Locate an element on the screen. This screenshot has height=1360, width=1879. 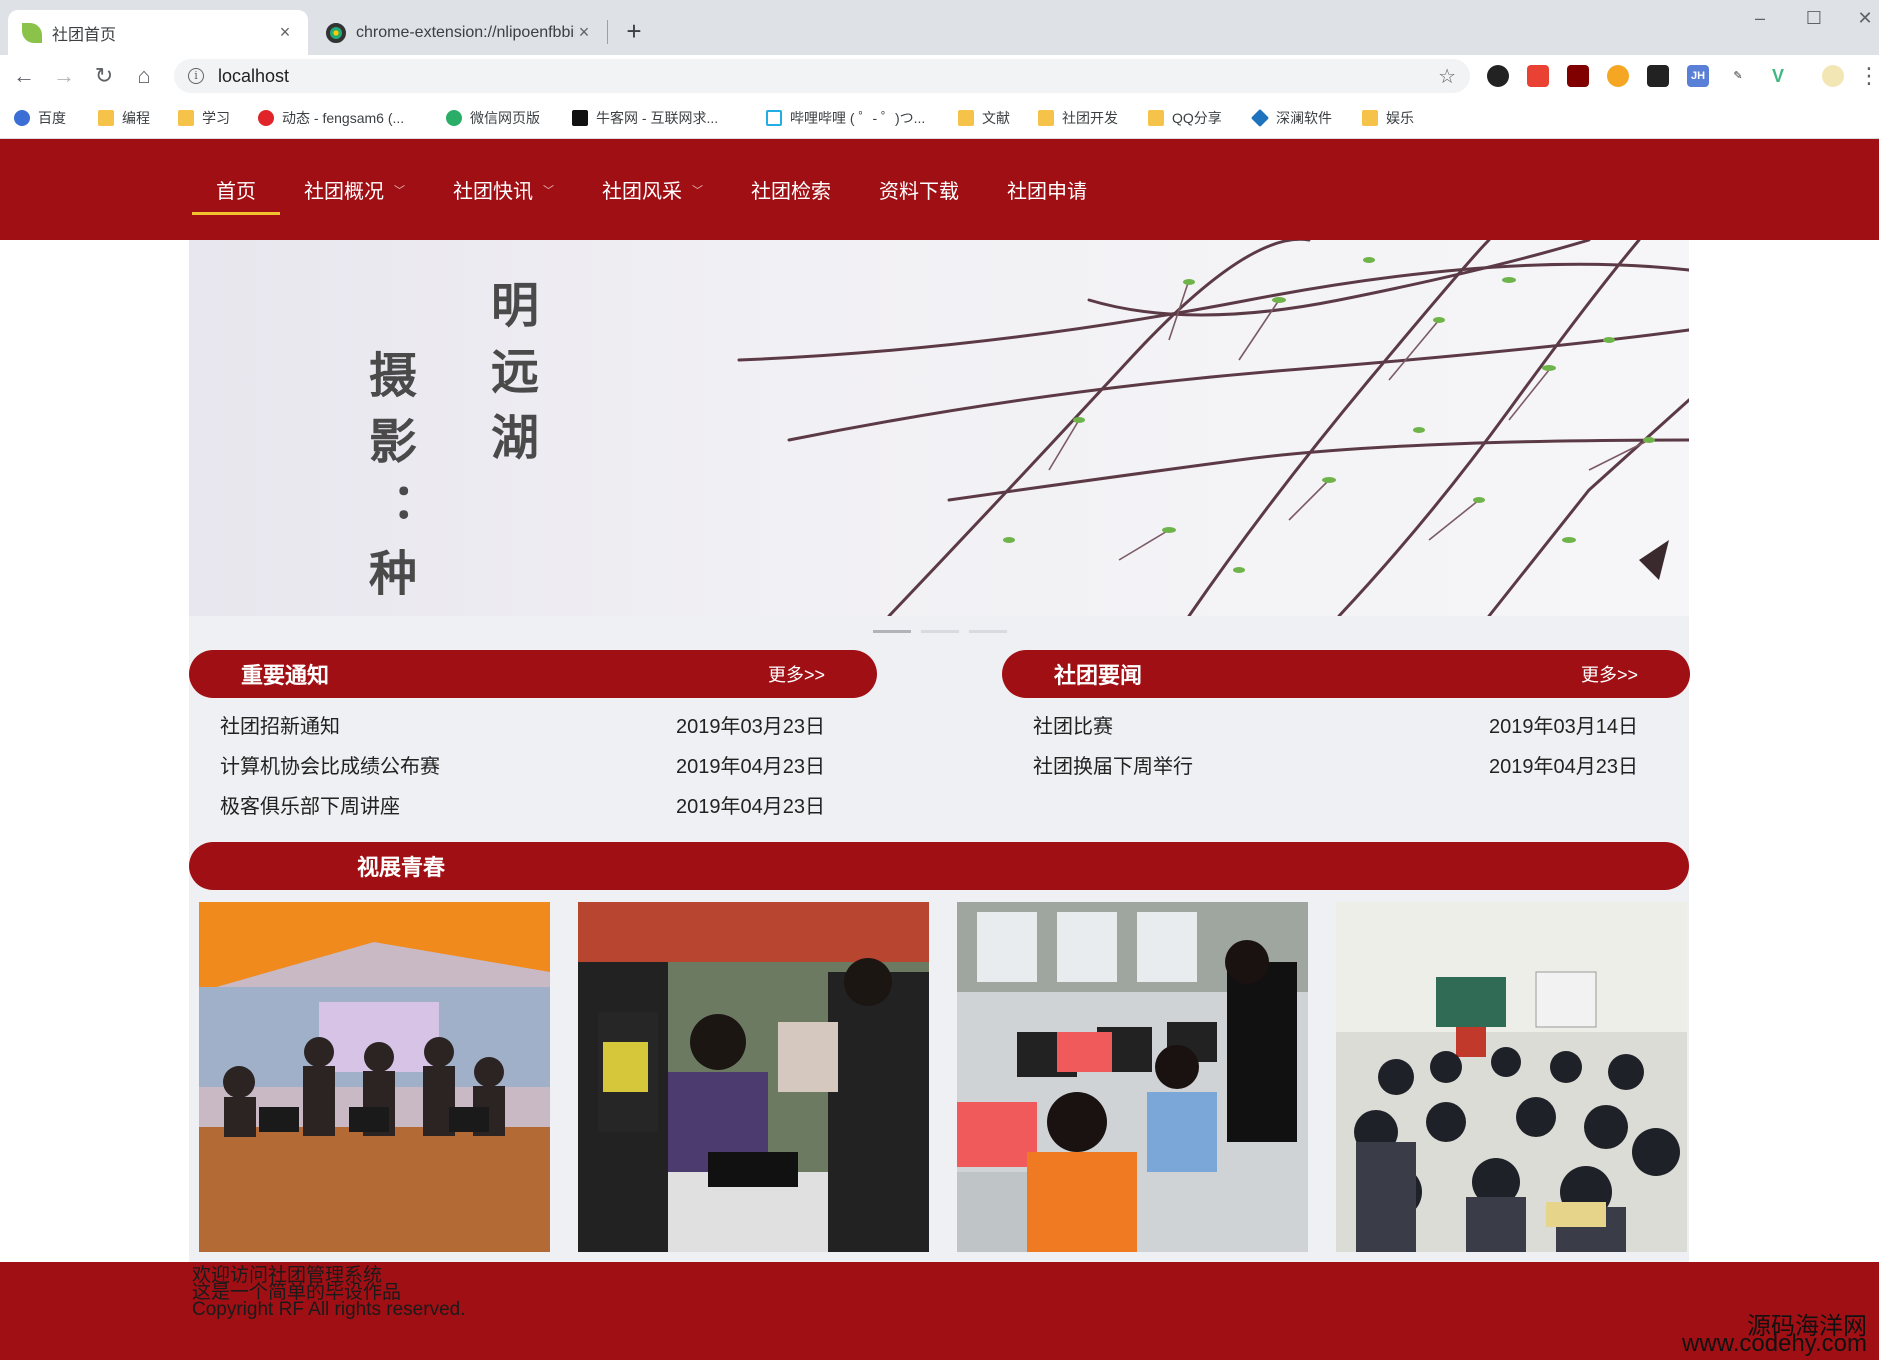
extension-jh-icon: JH is located at coordinates (1698, 76).